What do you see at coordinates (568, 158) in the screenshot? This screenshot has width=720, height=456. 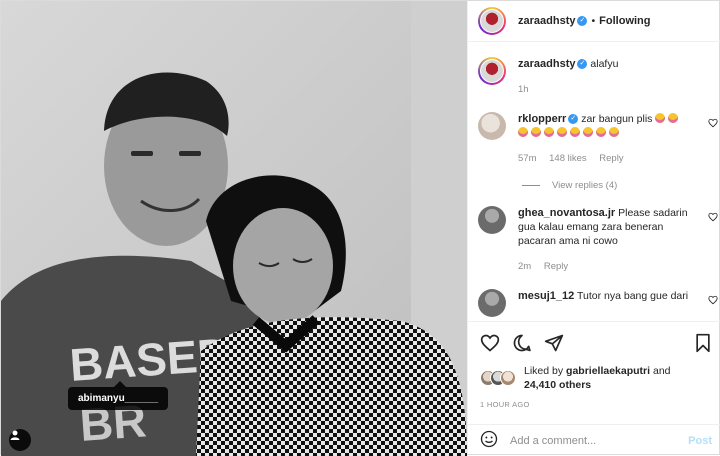 I see `comment-likes: 148 likes` at bounding box center [568, 158].